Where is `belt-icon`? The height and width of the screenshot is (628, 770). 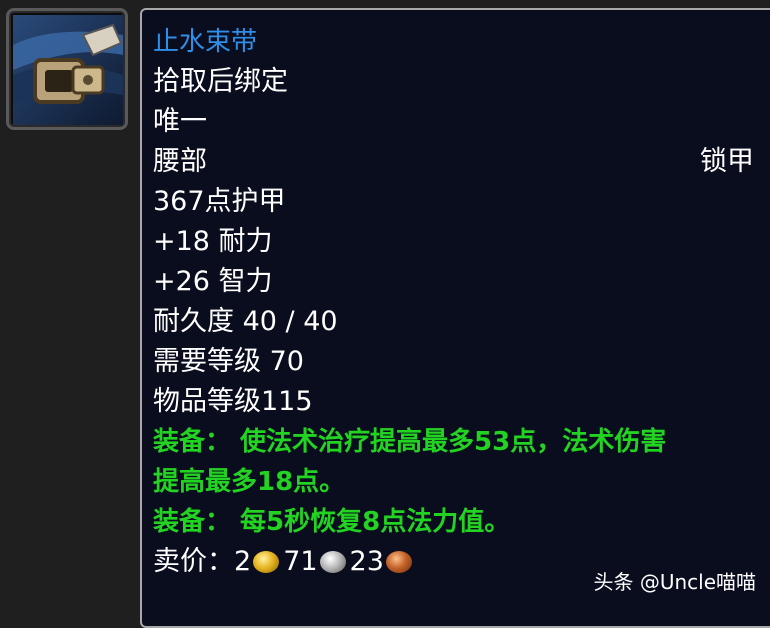 belt-icon is located at coordinates (68, 70).